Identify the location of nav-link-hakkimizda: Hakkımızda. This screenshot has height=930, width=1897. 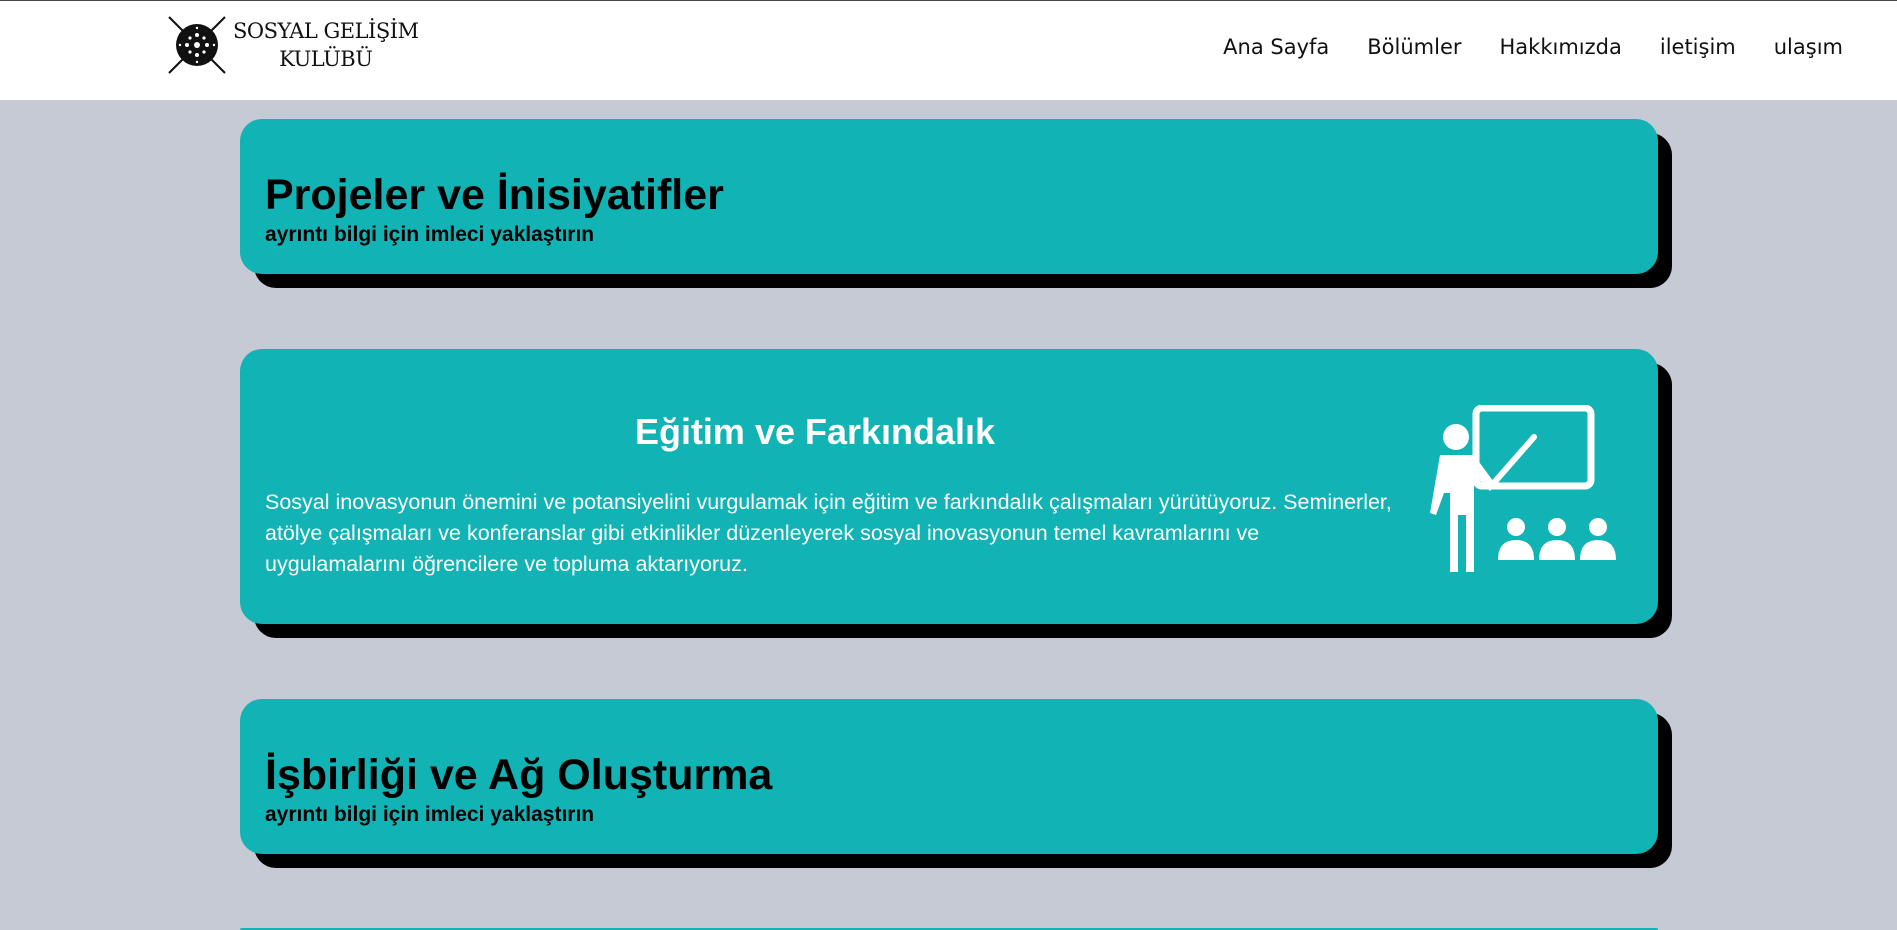
(1561, 47).